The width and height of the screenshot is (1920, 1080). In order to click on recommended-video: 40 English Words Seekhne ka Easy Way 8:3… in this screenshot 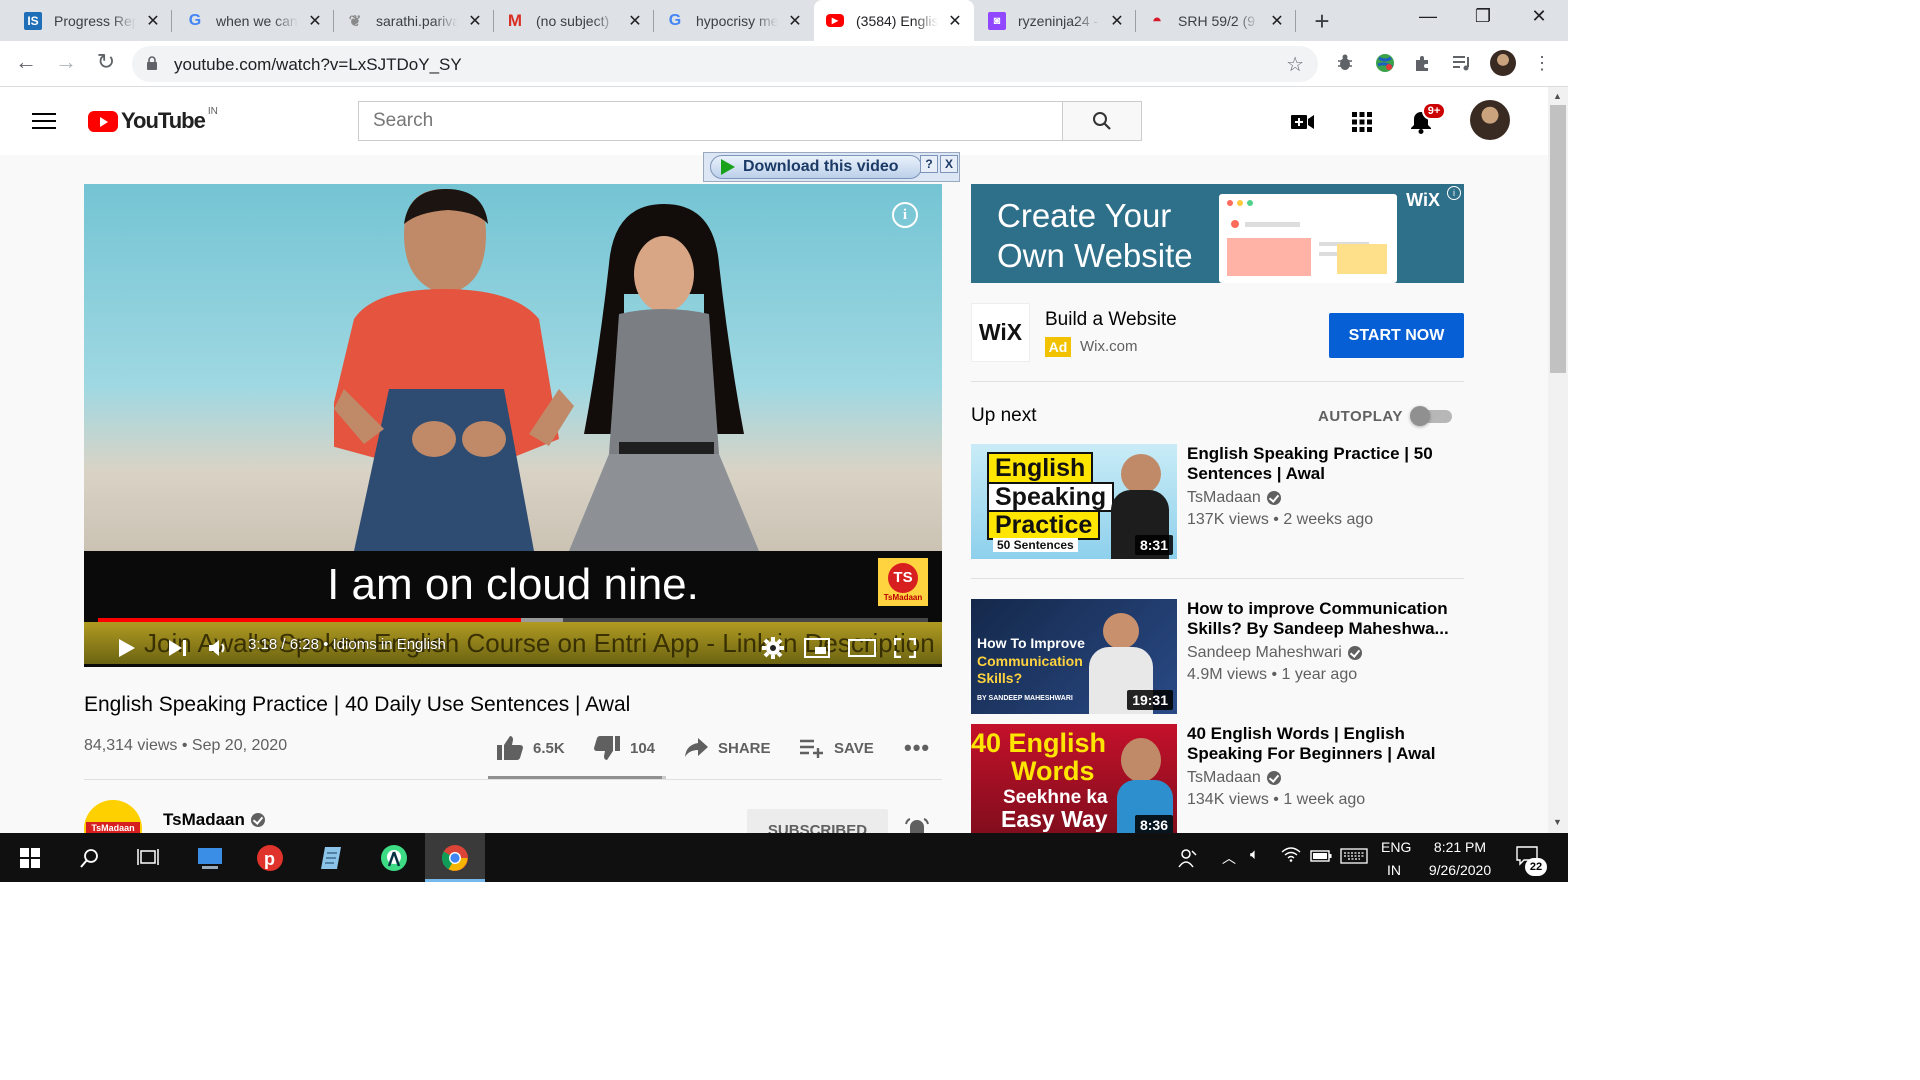, I will do `click(1217, 778)`.